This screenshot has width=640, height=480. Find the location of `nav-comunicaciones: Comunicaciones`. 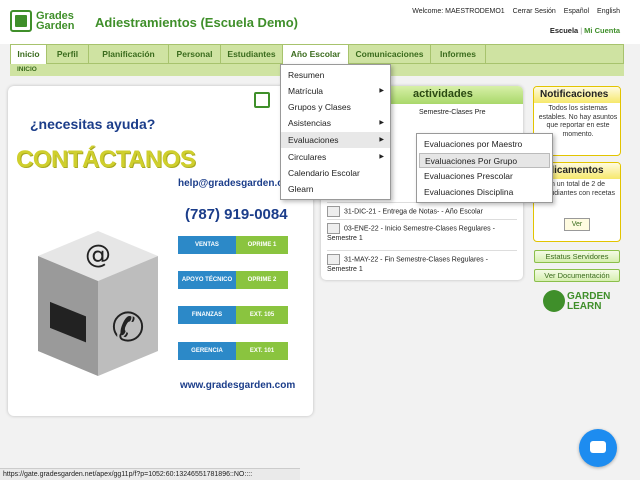

nav-comunicaciones: Comunicaciones is located at coordinates (390, 54).